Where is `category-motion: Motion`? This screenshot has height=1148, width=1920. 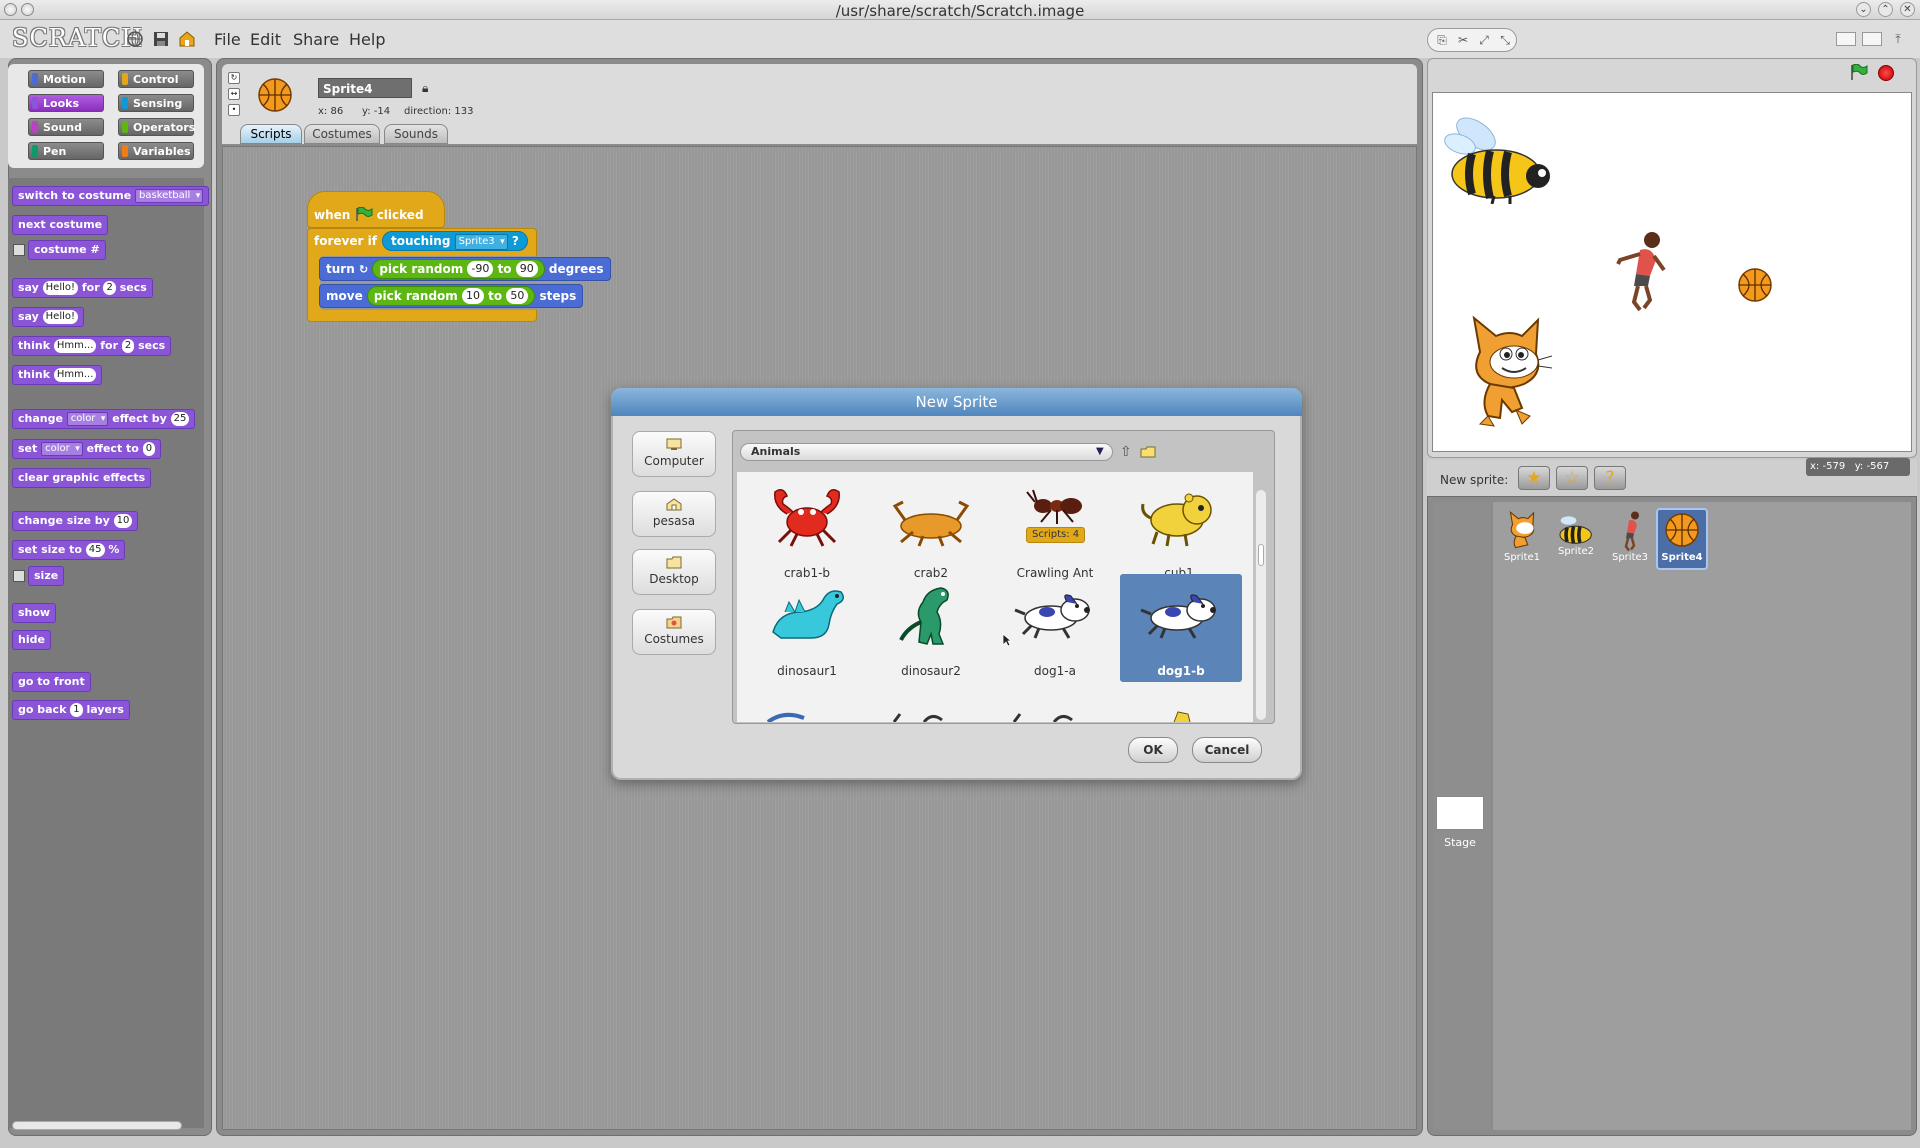 category-motion: Motion is located at coordinates (66, 79).